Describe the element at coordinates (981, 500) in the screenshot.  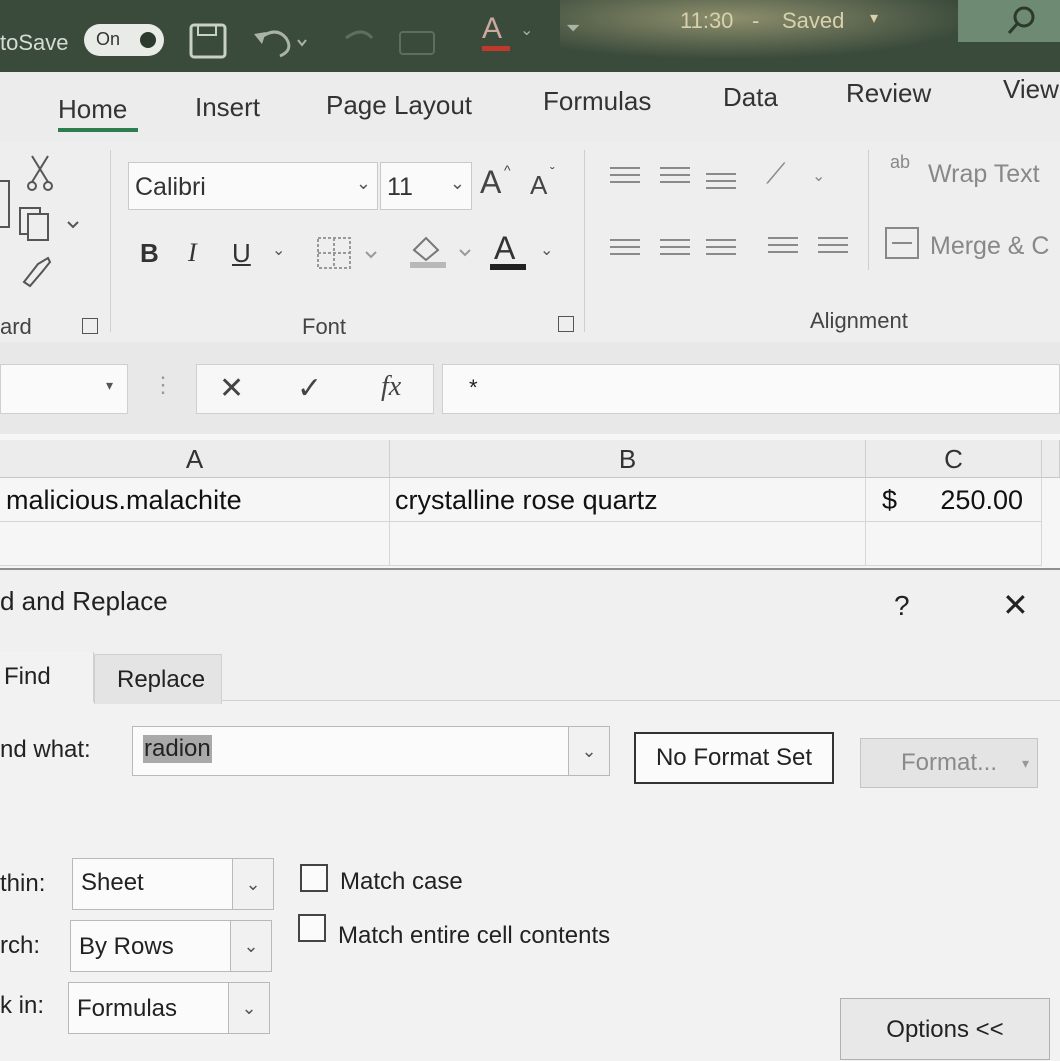
I see `currency-value: 250.00` at that location.